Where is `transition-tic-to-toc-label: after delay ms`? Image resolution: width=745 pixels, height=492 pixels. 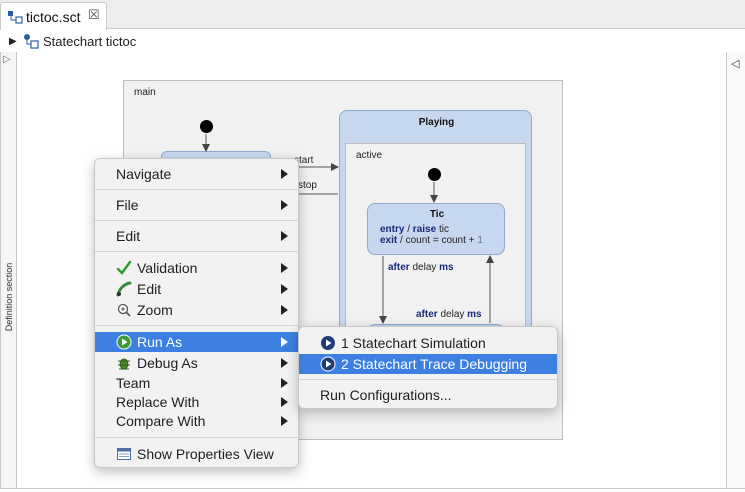 transition-tic-to-toc-label: after delay ms is located at coordinates (421, 267).